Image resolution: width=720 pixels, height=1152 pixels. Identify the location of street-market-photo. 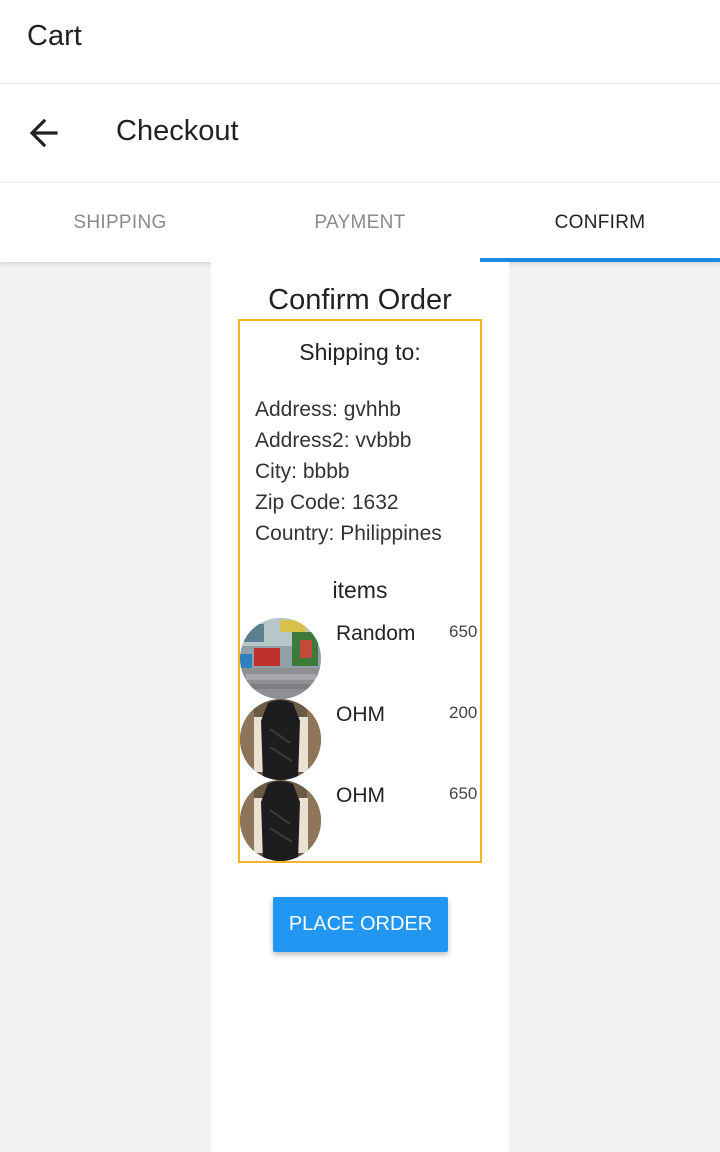
(280, 658).